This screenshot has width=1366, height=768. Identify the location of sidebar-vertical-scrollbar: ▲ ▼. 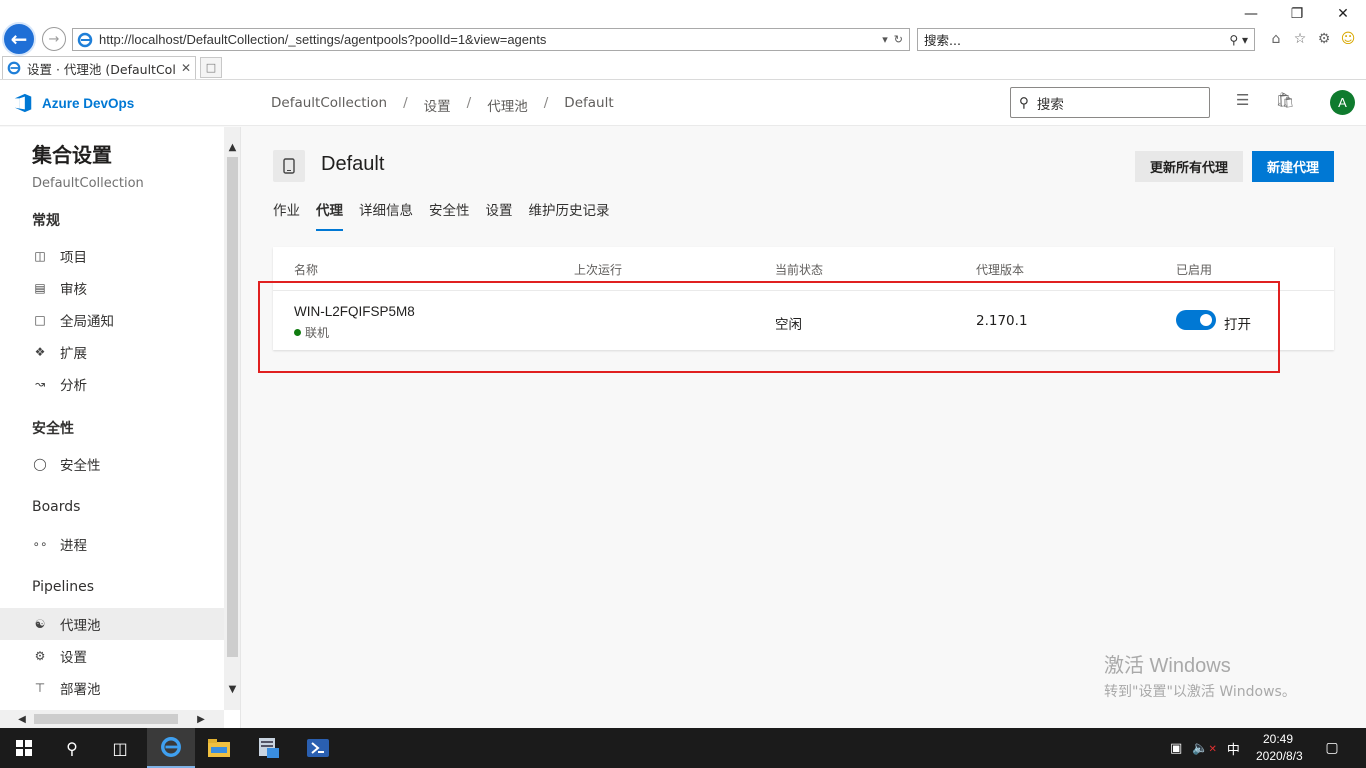
(232, 418).